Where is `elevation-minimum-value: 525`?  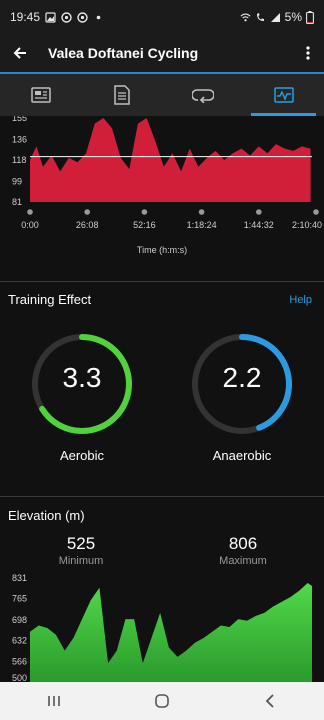 elevation-minimum-value: 525 is located at coordinates (81, 543).